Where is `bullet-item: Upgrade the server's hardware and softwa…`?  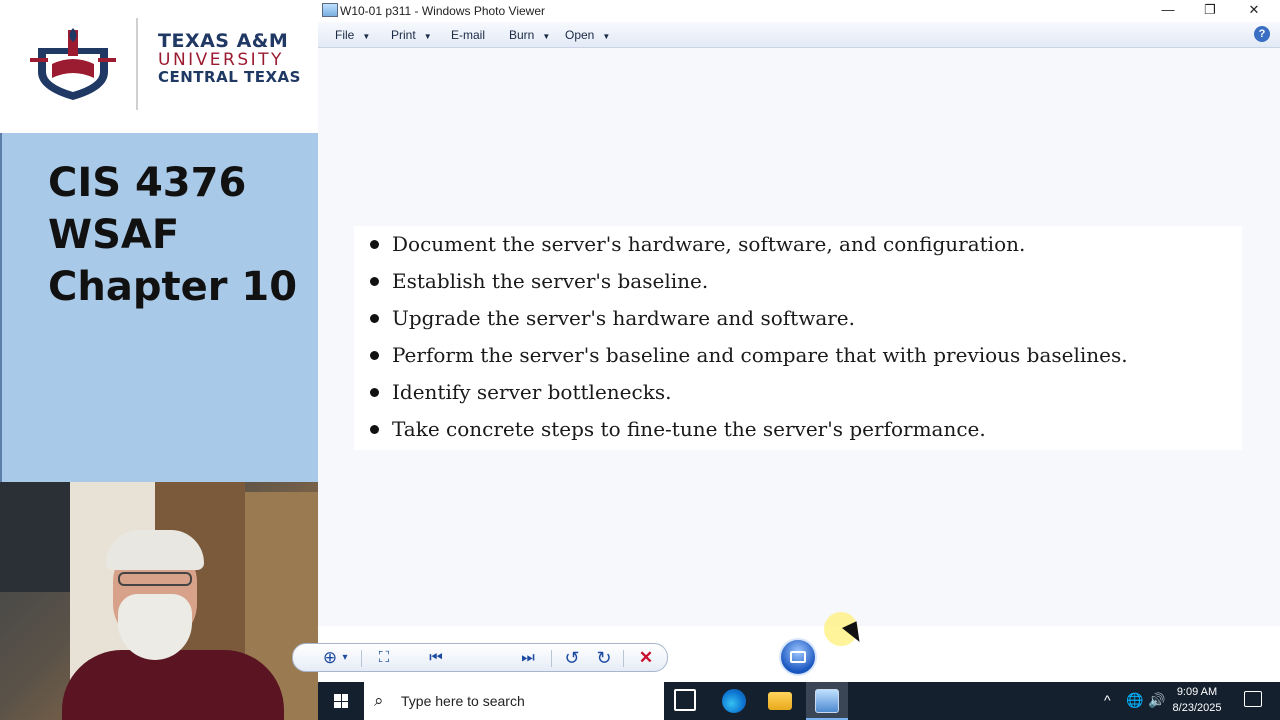
bullet-item: Upgrade the server's hardware and softwa… is located at coordinates (748, 320).